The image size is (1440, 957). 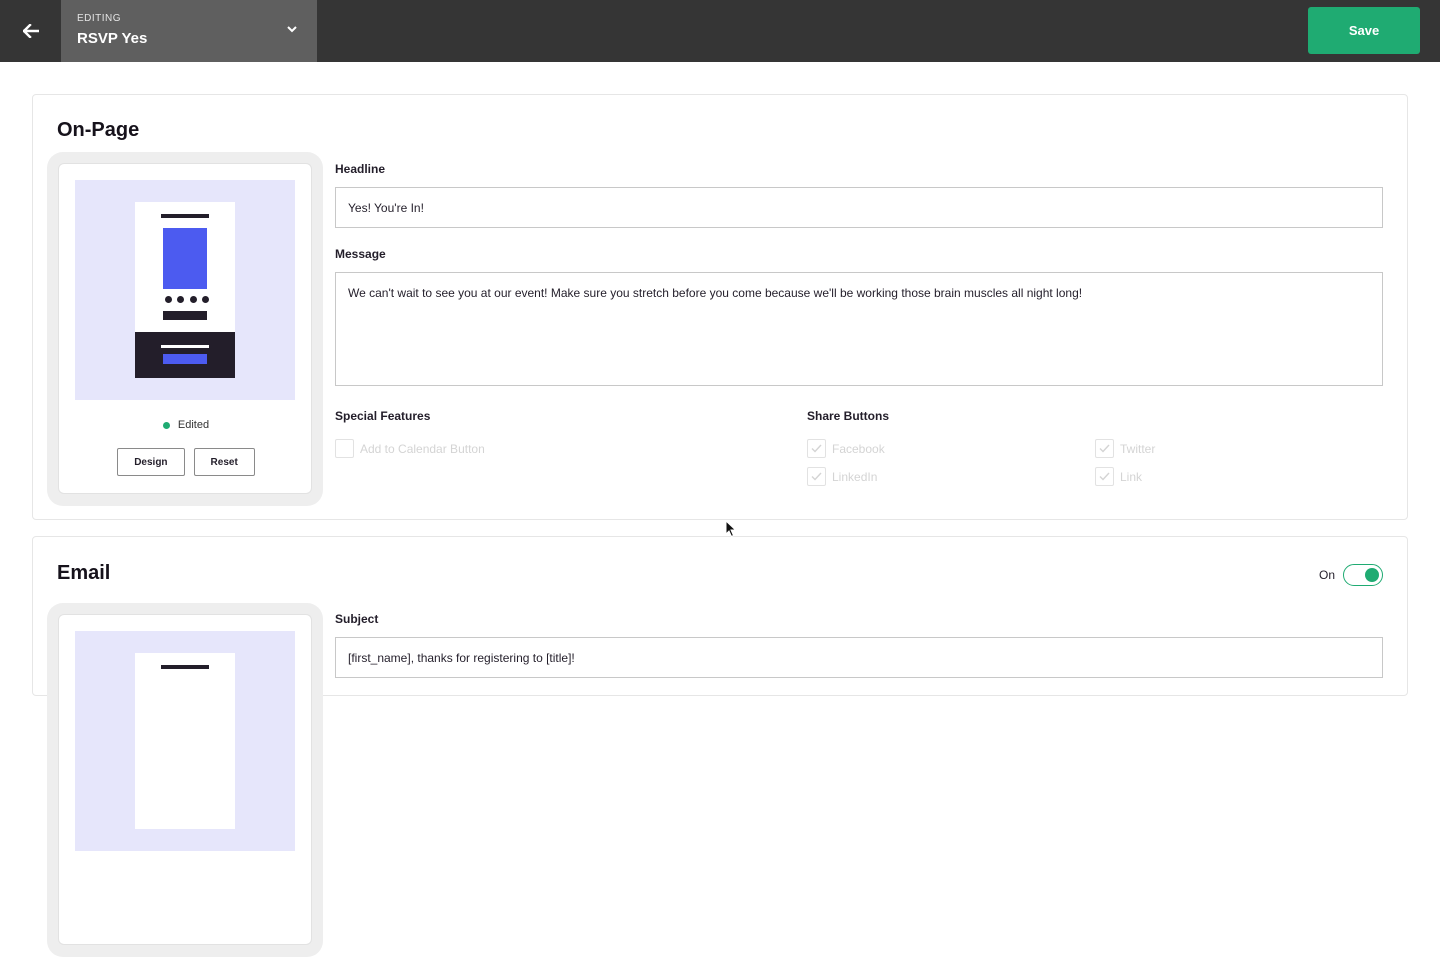 I want to click on share-facebook-option: Facebook, so click(x=846, y=448).